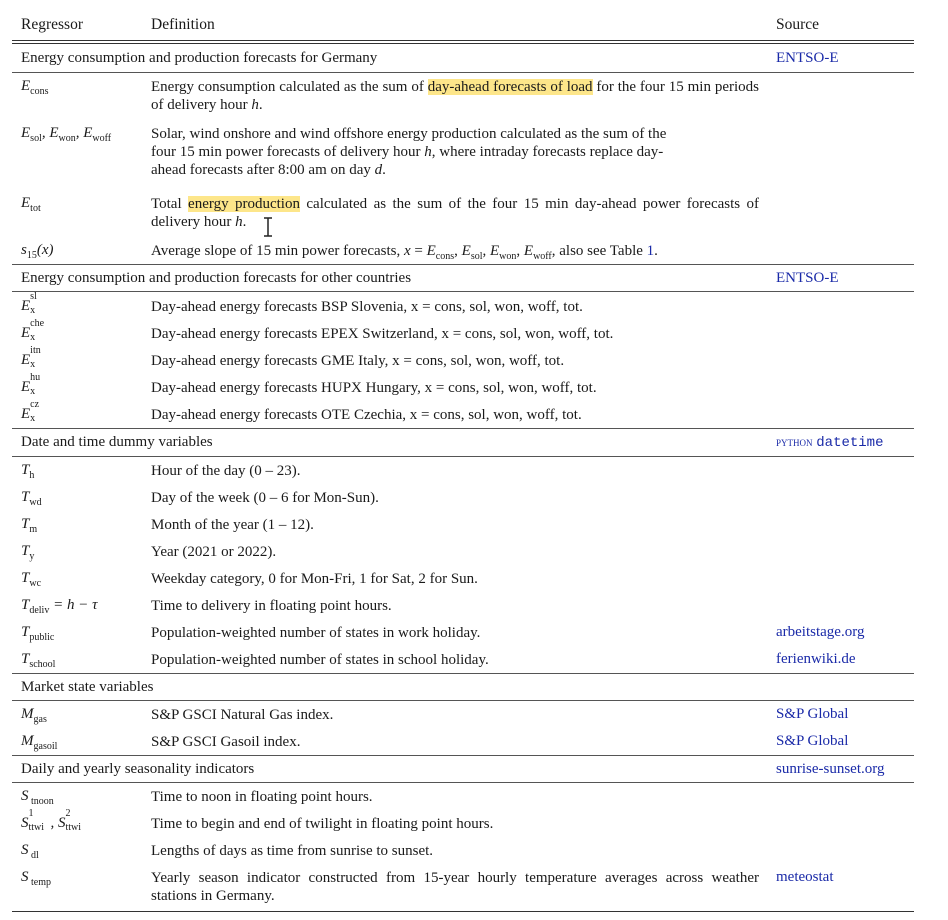  I want to click on header-definition: Definition, so click(183, 24).